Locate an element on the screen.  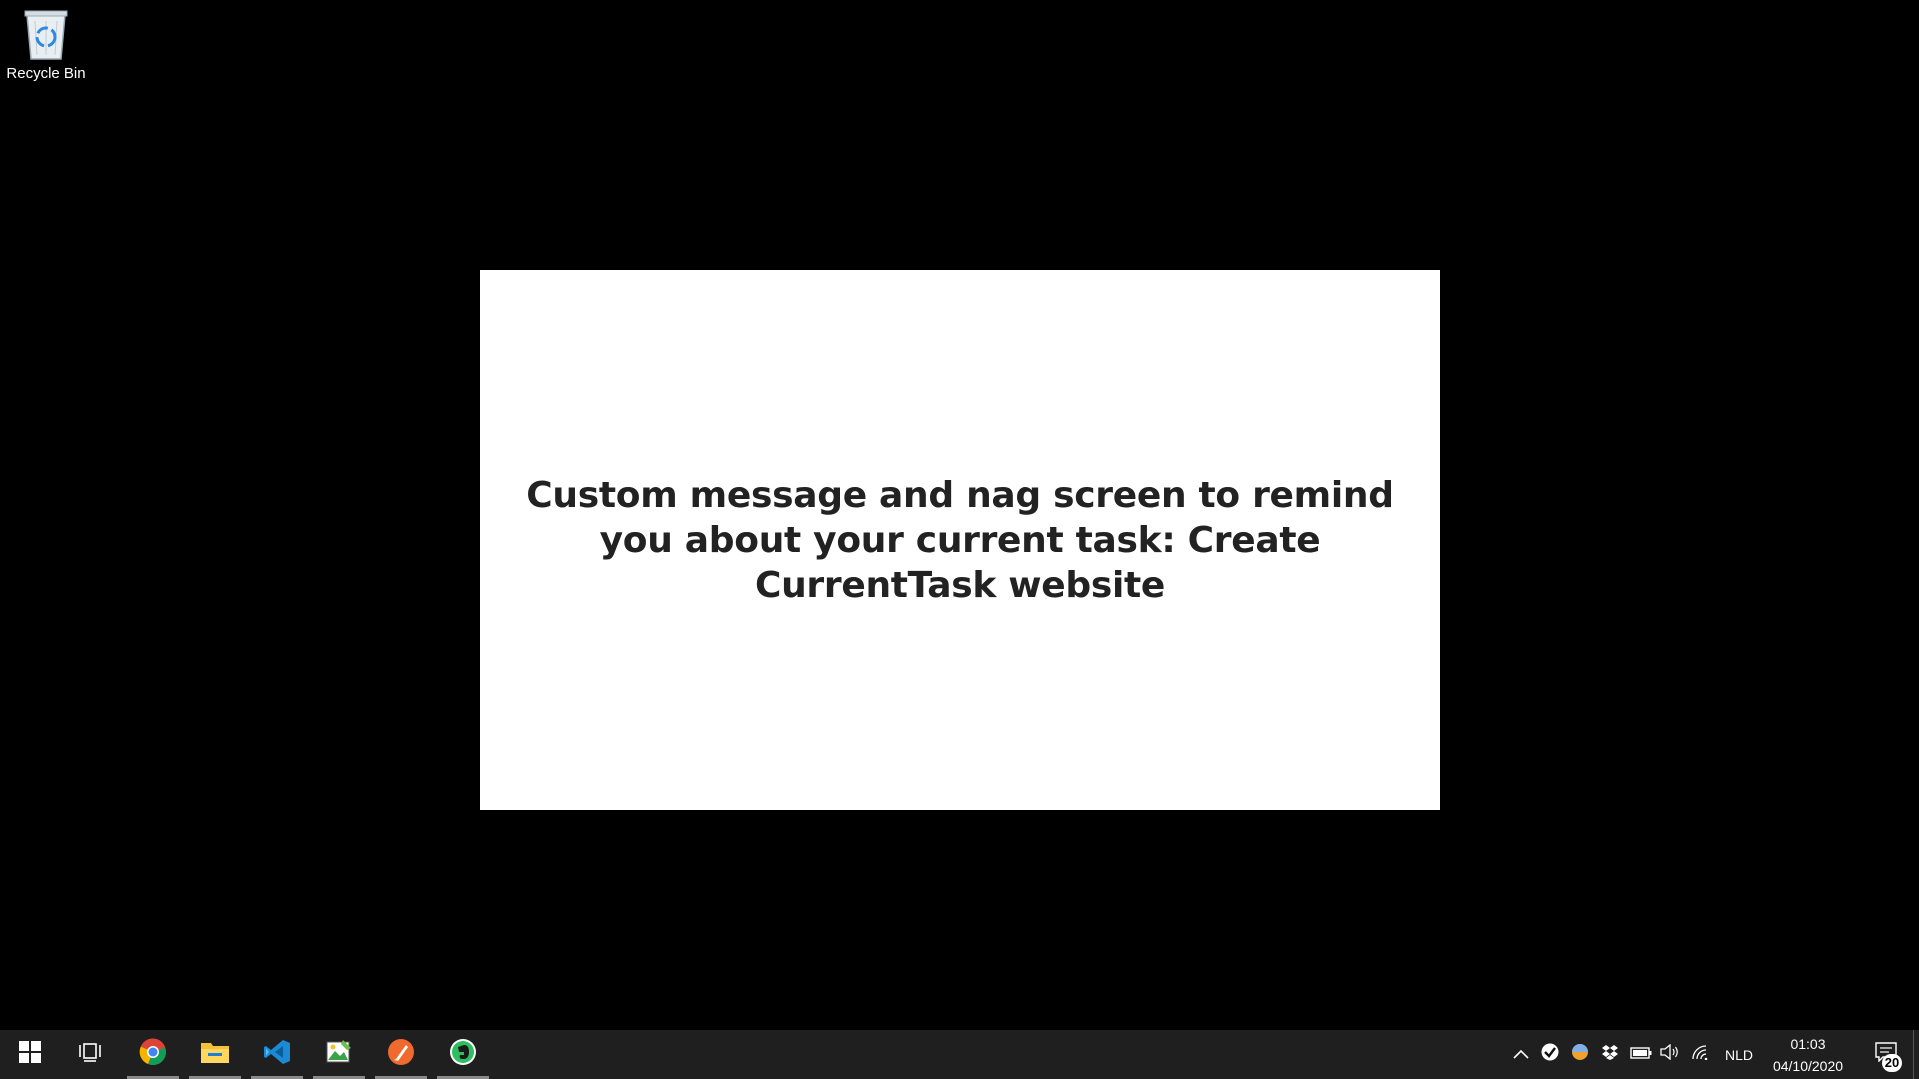
volume-icon is located at coordinates (1670, 1054).